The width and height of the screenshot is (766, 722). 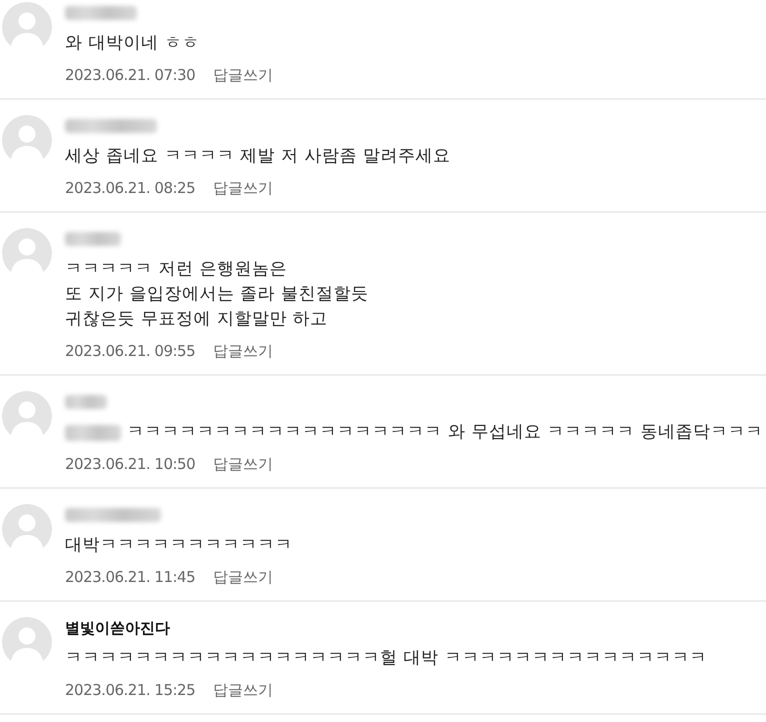 What do you see at coordinates (130, 188) in the screenshot?
I see `comment-date: 2023.06.21. 08:25` at bounding box center [130, 188].